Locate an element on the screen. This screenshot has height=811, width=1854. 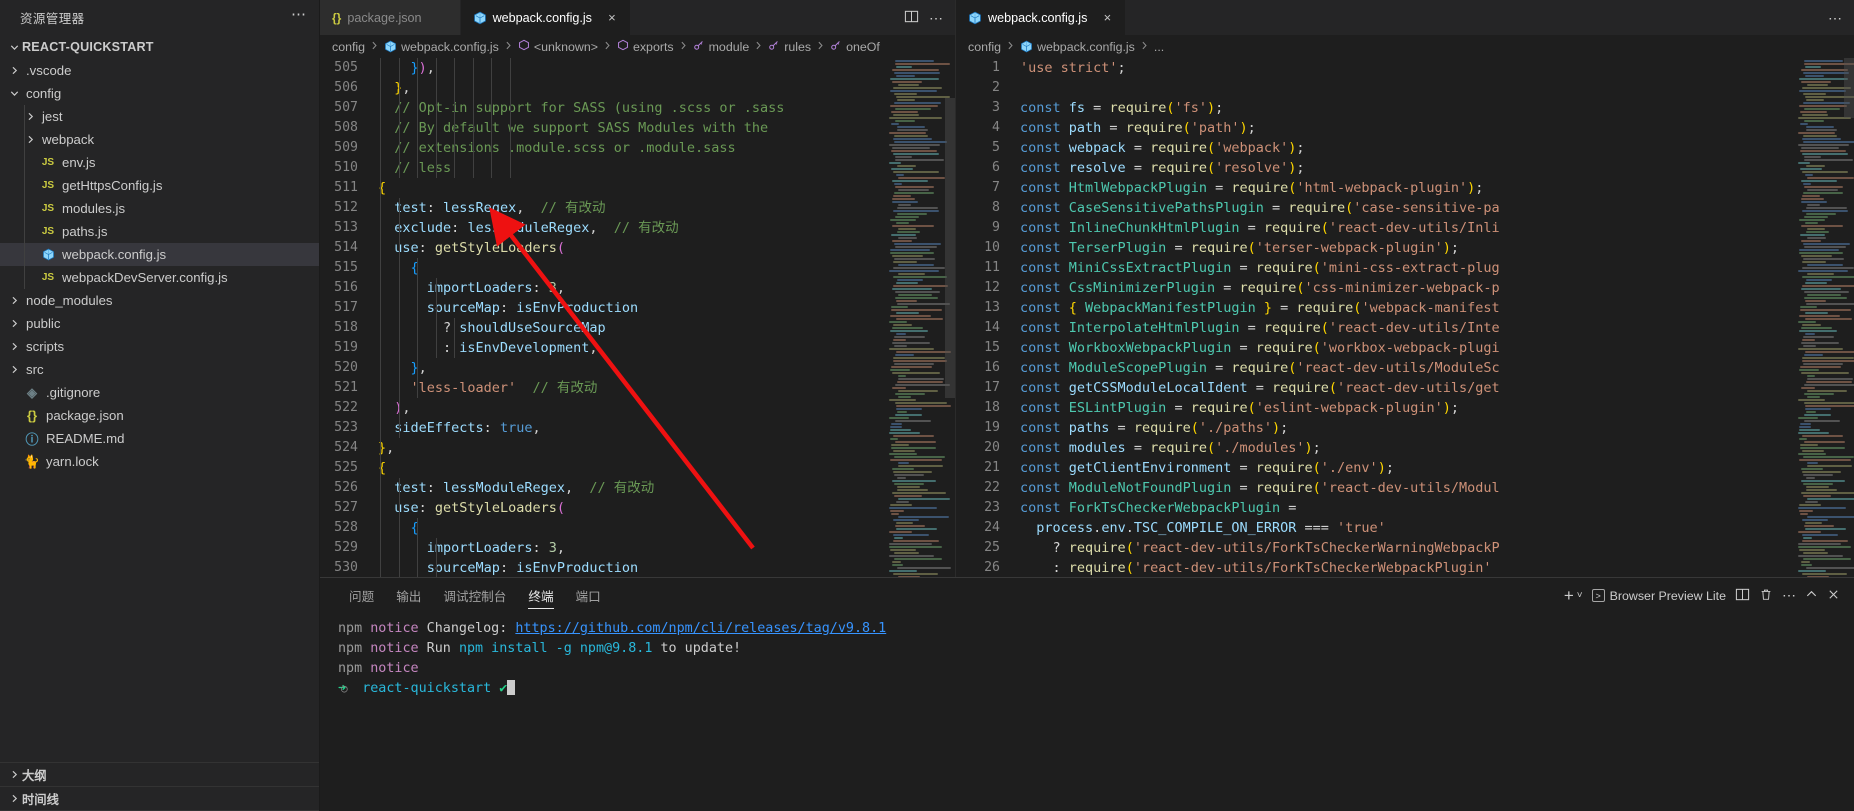
code-line: 2 is located at coordinates (1405, 88).